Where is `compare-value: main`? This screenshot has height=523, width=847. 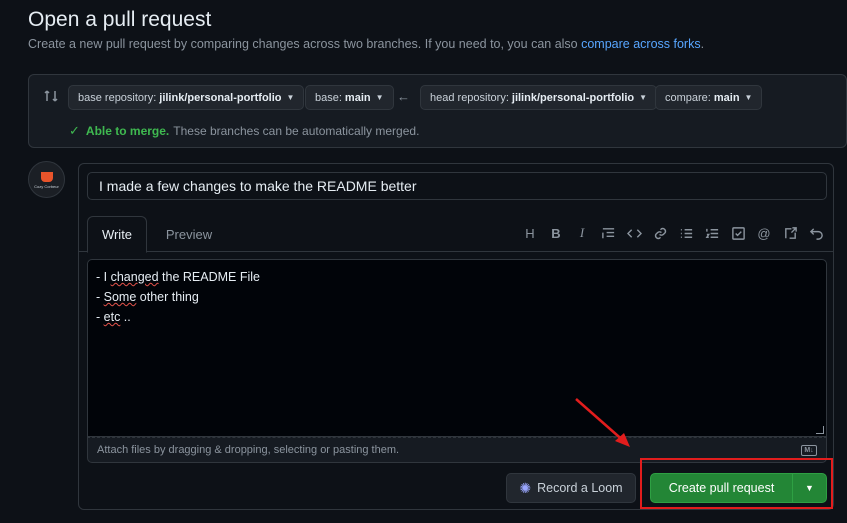 compare-value: main is located at coordinates (726, 97).